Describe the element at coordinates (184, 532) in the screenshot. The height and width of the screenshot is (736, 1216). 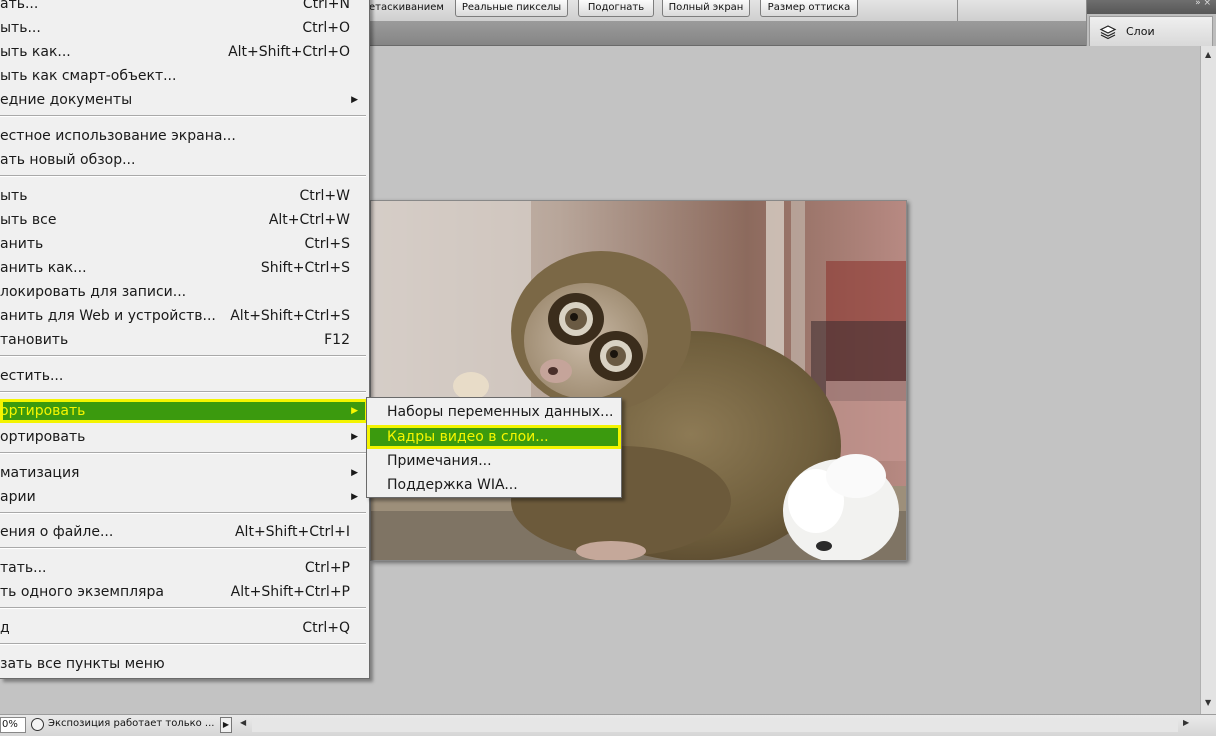
I see `menu-item-file-info: ения о файле... Alt+Shift+Ctrl+I` at that location.